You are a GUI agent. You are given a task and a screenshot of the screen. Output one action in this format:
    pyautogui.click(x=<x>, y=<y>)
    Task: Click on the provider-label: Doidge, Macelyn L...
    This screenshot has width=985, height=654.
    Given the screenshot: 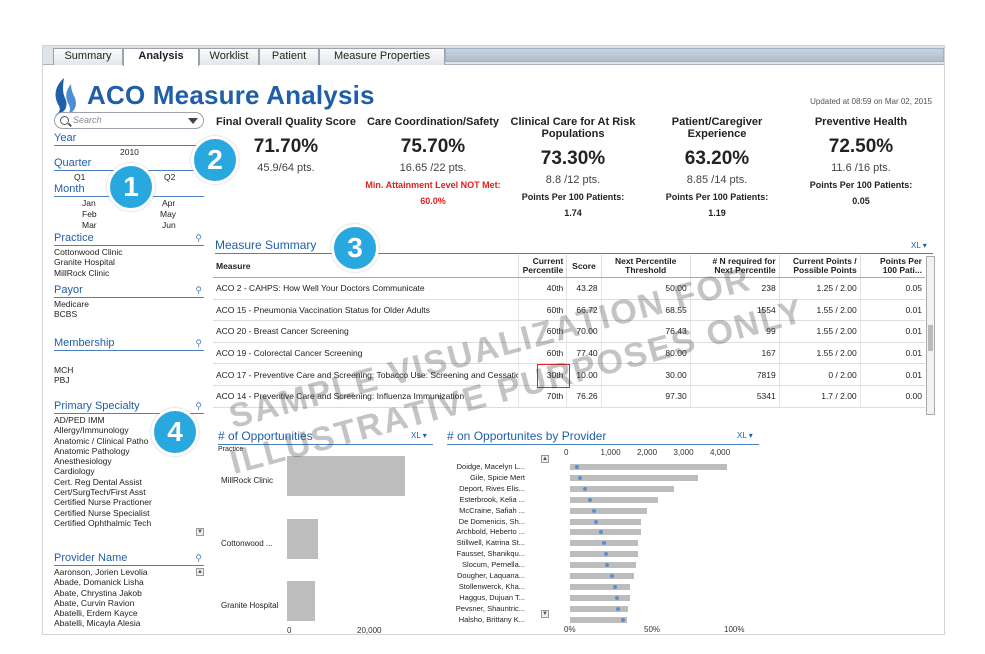 What is the action you would take?
    pyautogui.click(x=480, y=466)
    